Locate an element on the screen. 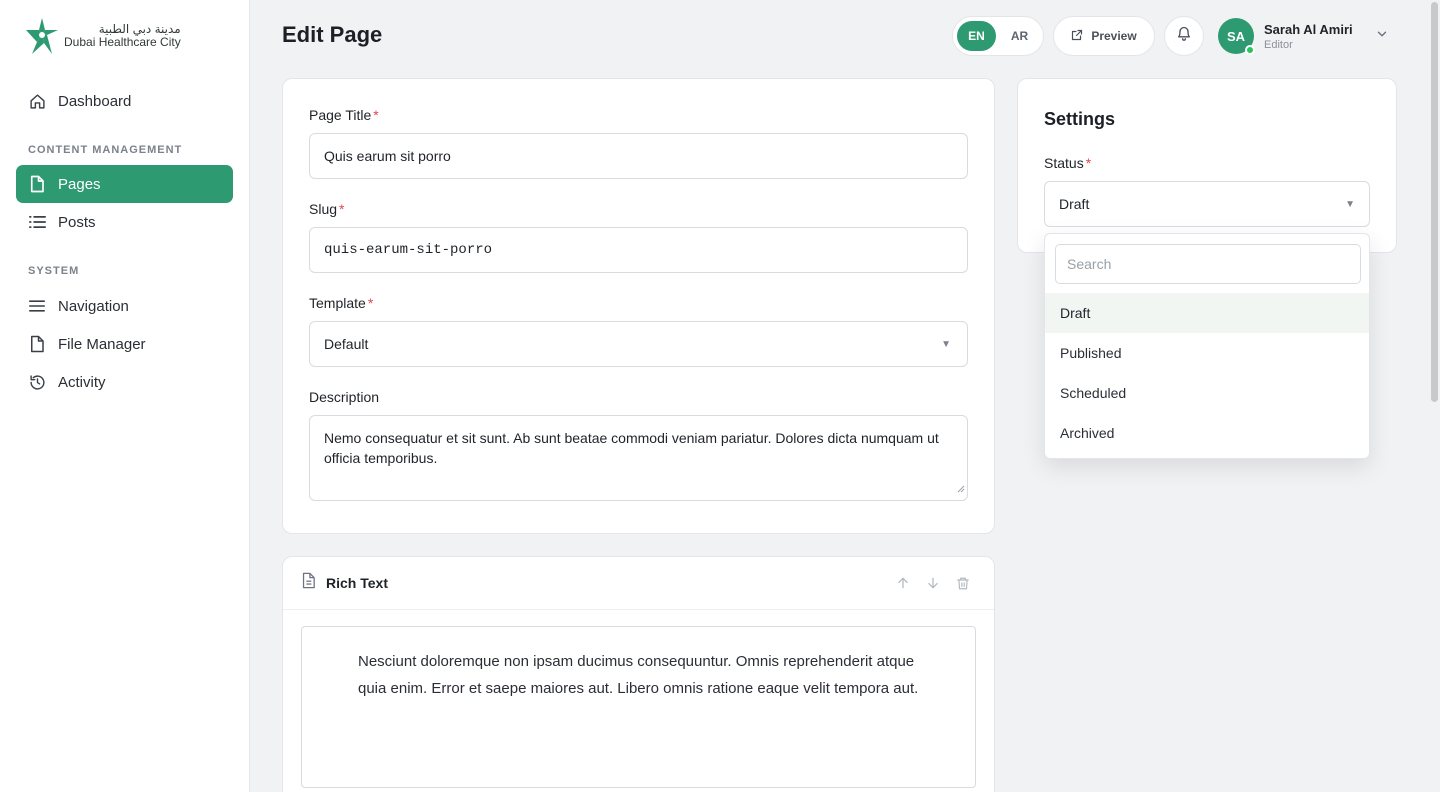 The height and width of the screenshot is (792, 1440). template-label: Template * is located at coordinates (341, 303).